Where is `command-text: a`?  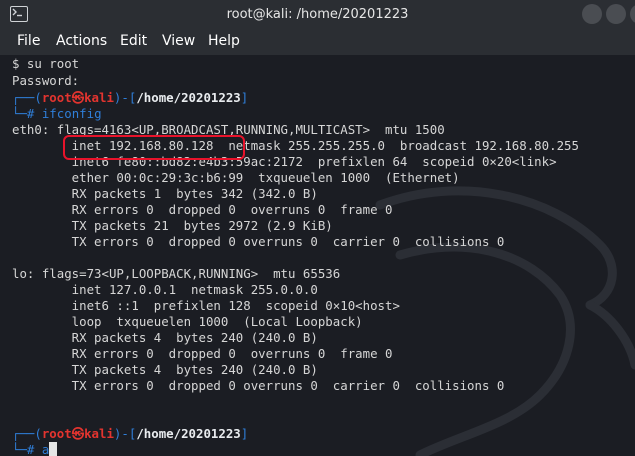
command-text: a is located at coordinates (42, 449).